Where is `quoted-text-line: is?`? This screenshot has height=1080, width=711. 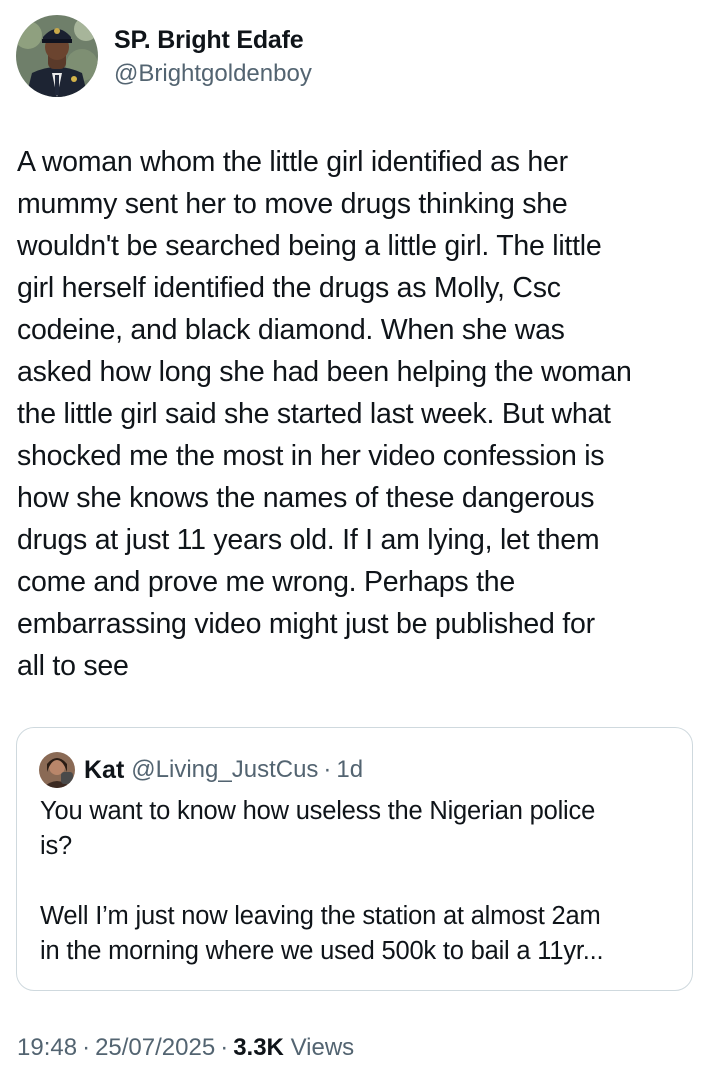
quoted-text-line: is? is located at coordinates (56, 846).